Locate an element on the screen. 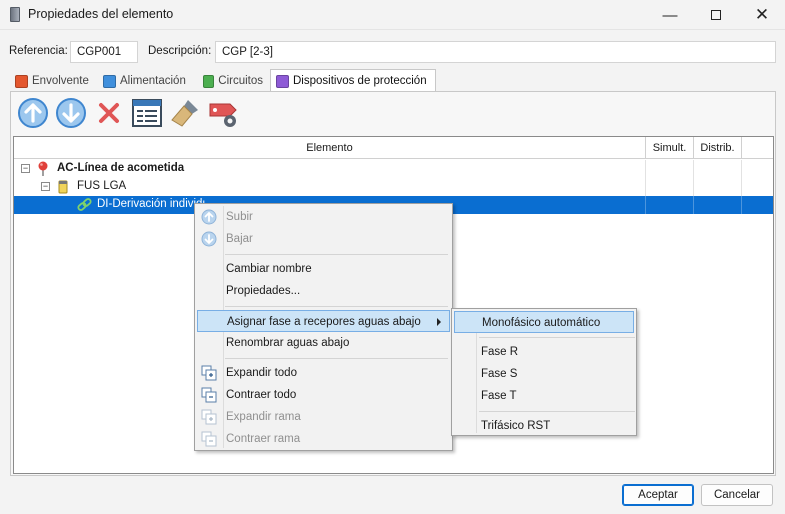  menu-item-contraer-todo: Contraer todo is located at coordinates (323, 395).